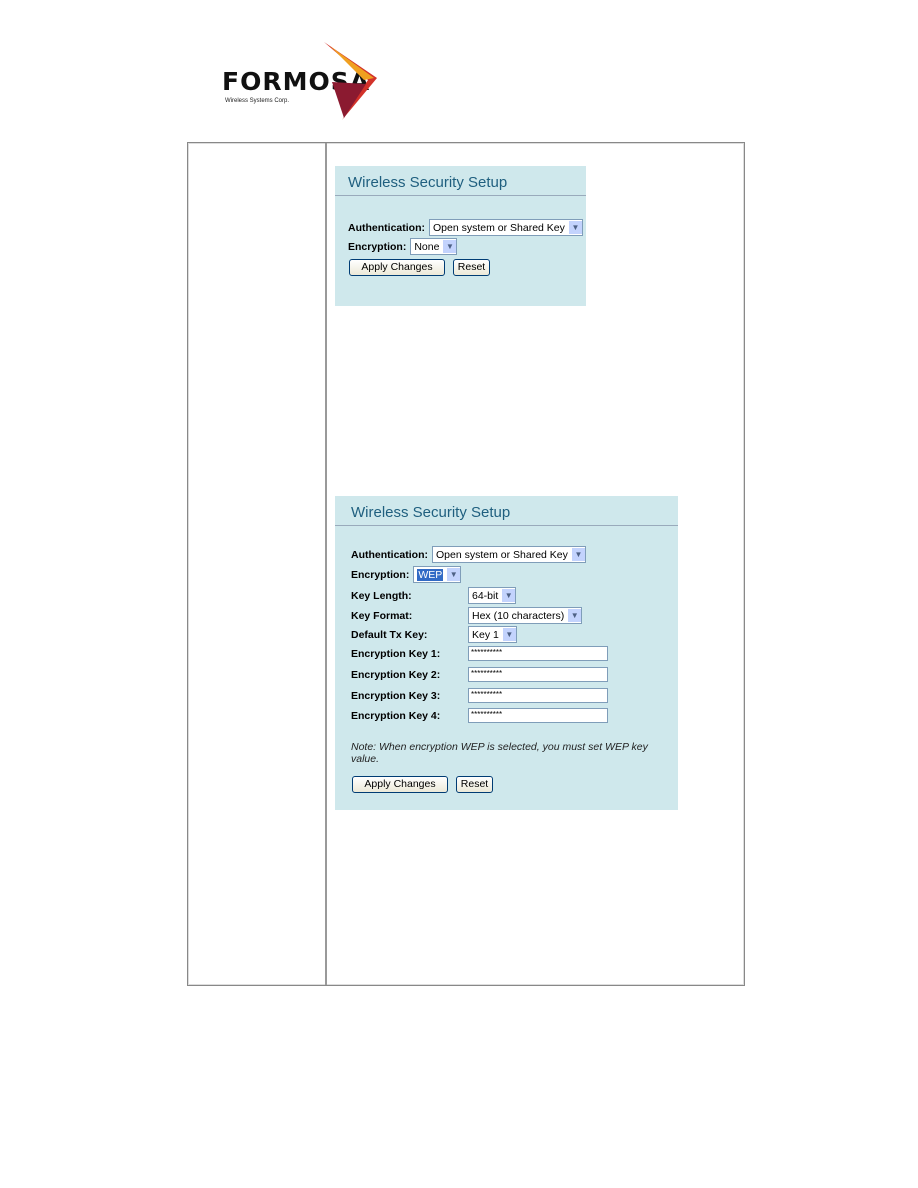  Describe the element at coordinates (381, 595) in the screenshot. I see `key-length-label: Key Length:` at that location.